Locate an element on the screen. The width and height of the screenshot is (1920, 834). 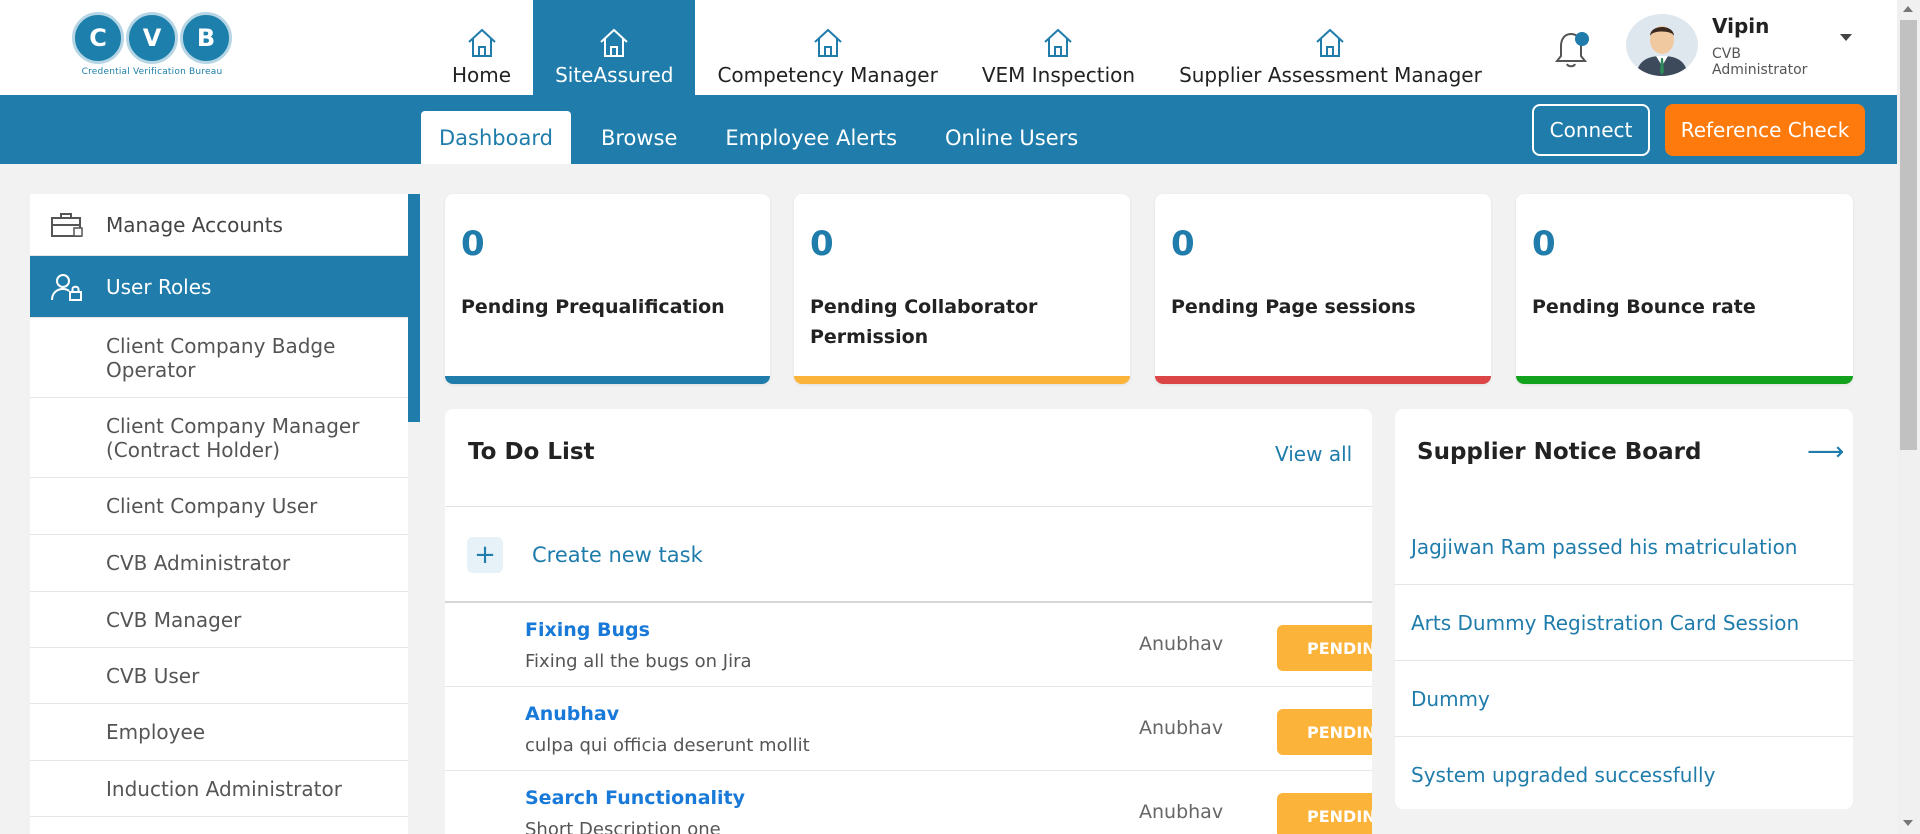
task-title: Fixing Bugs is located at coordinates (587, 630).